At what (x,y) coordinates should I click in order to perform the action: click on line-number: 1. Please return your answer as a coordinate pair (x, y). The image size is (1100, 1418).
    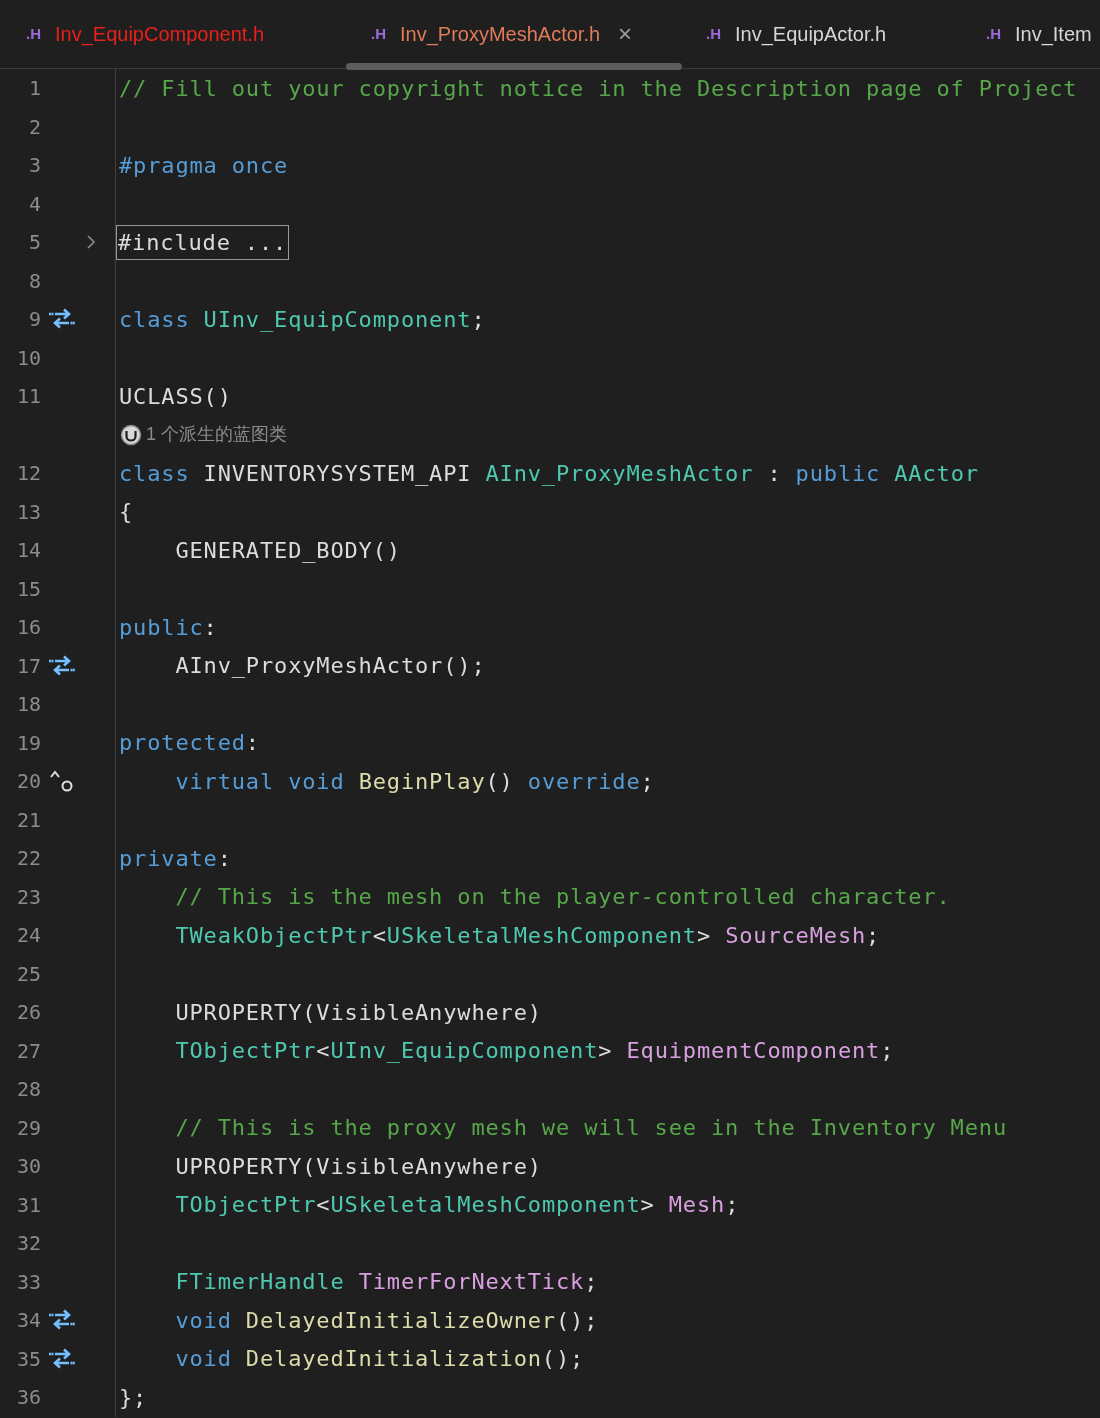
    Looking at the image, I should click on (34, 89).